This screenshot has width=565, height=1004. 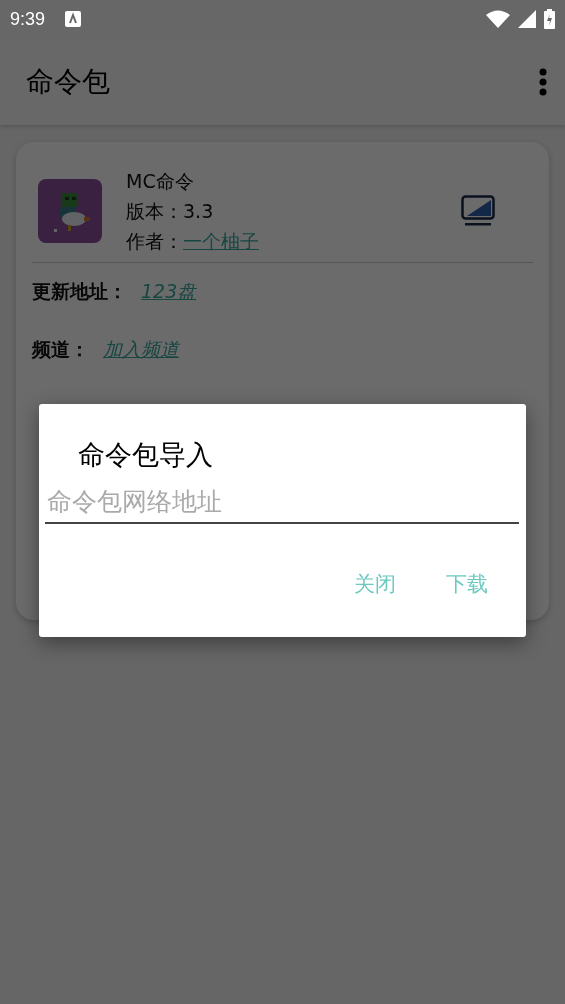 What do you see at coordinates (478, 211) in the screenshot?
I see `monitor-icon` at bounding box center [478, 211].